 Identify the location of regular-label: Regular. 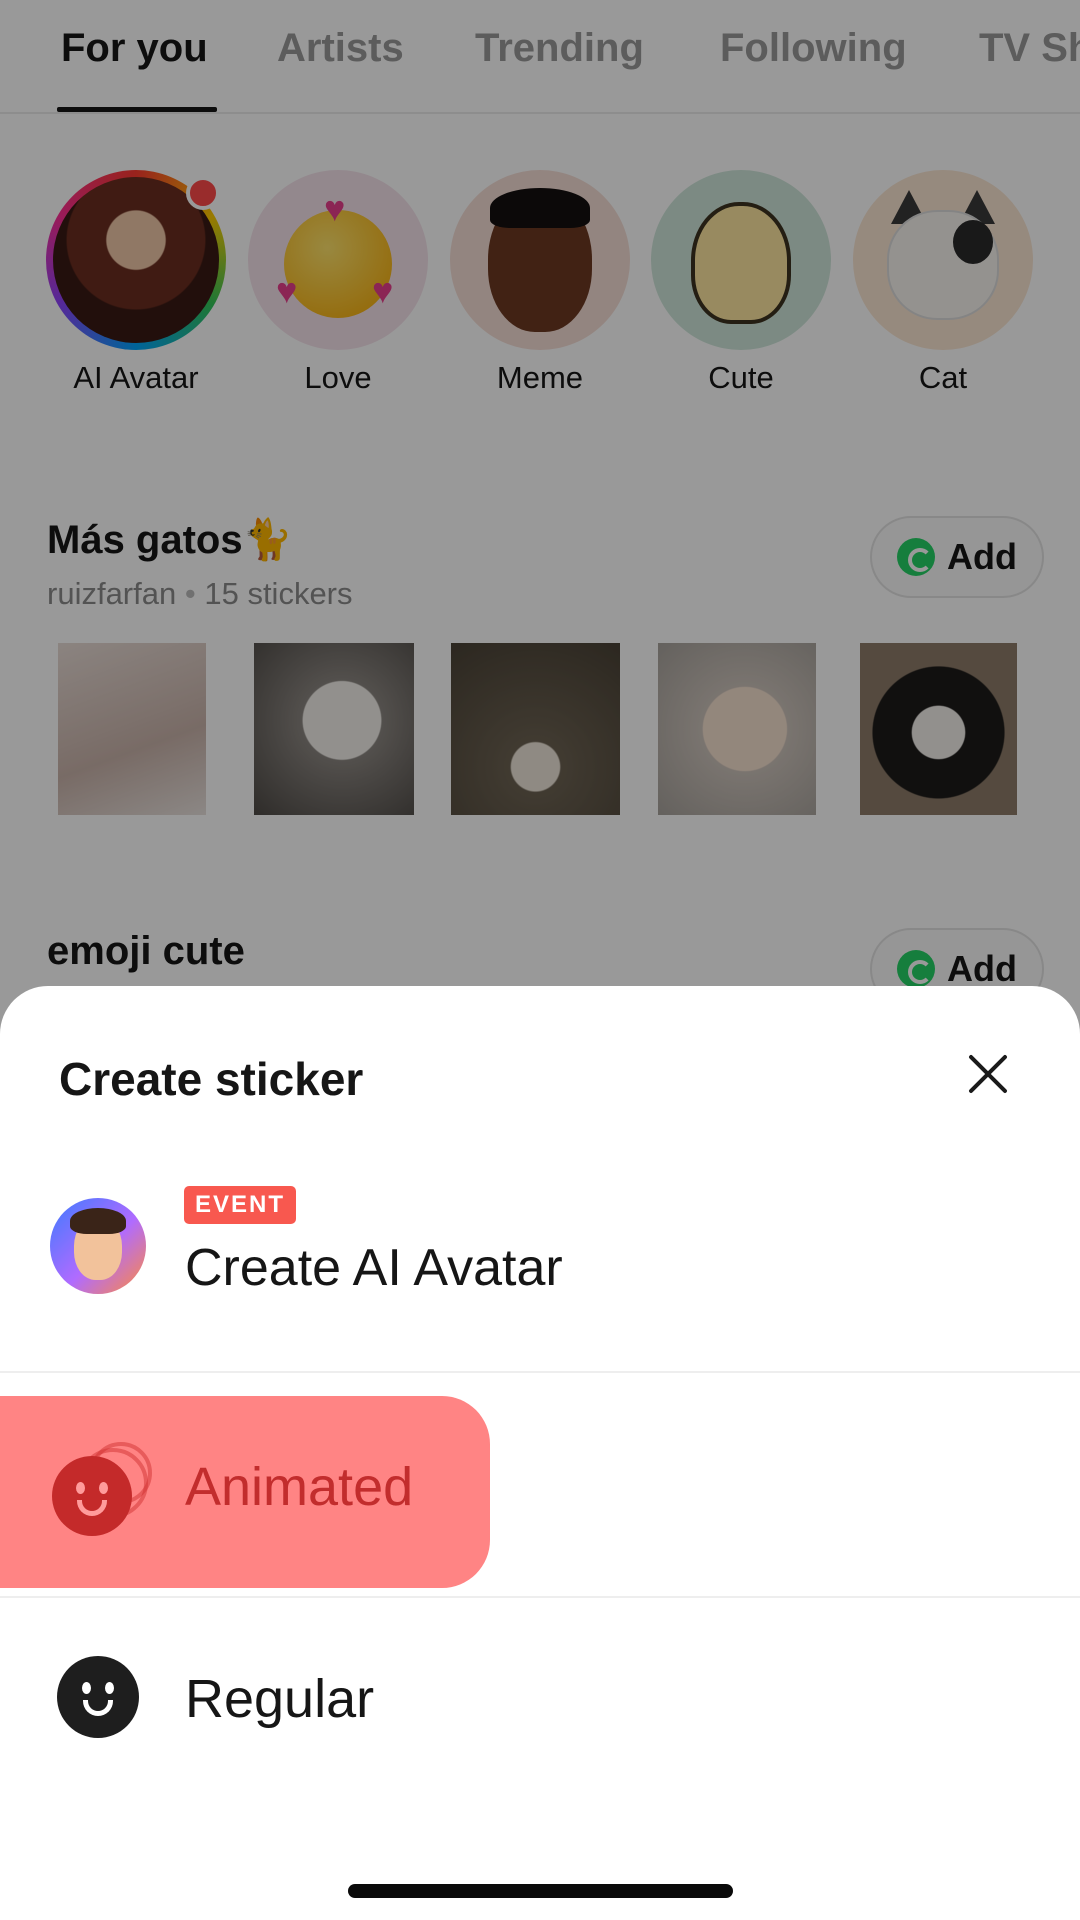
(280, 1699).